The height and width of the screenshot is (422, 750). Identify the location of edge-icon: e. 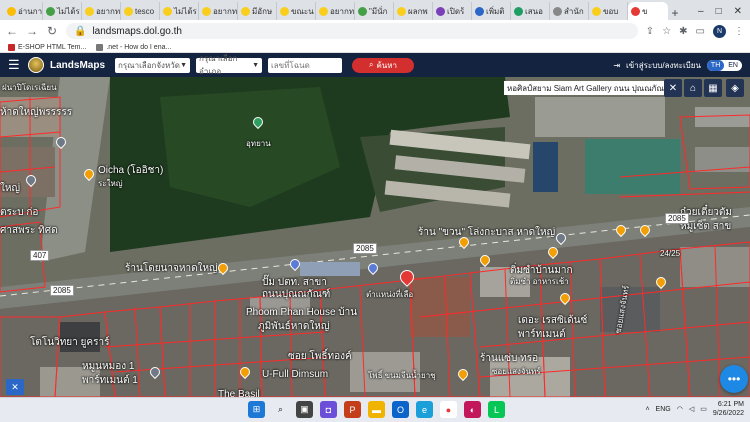
(424, 409).